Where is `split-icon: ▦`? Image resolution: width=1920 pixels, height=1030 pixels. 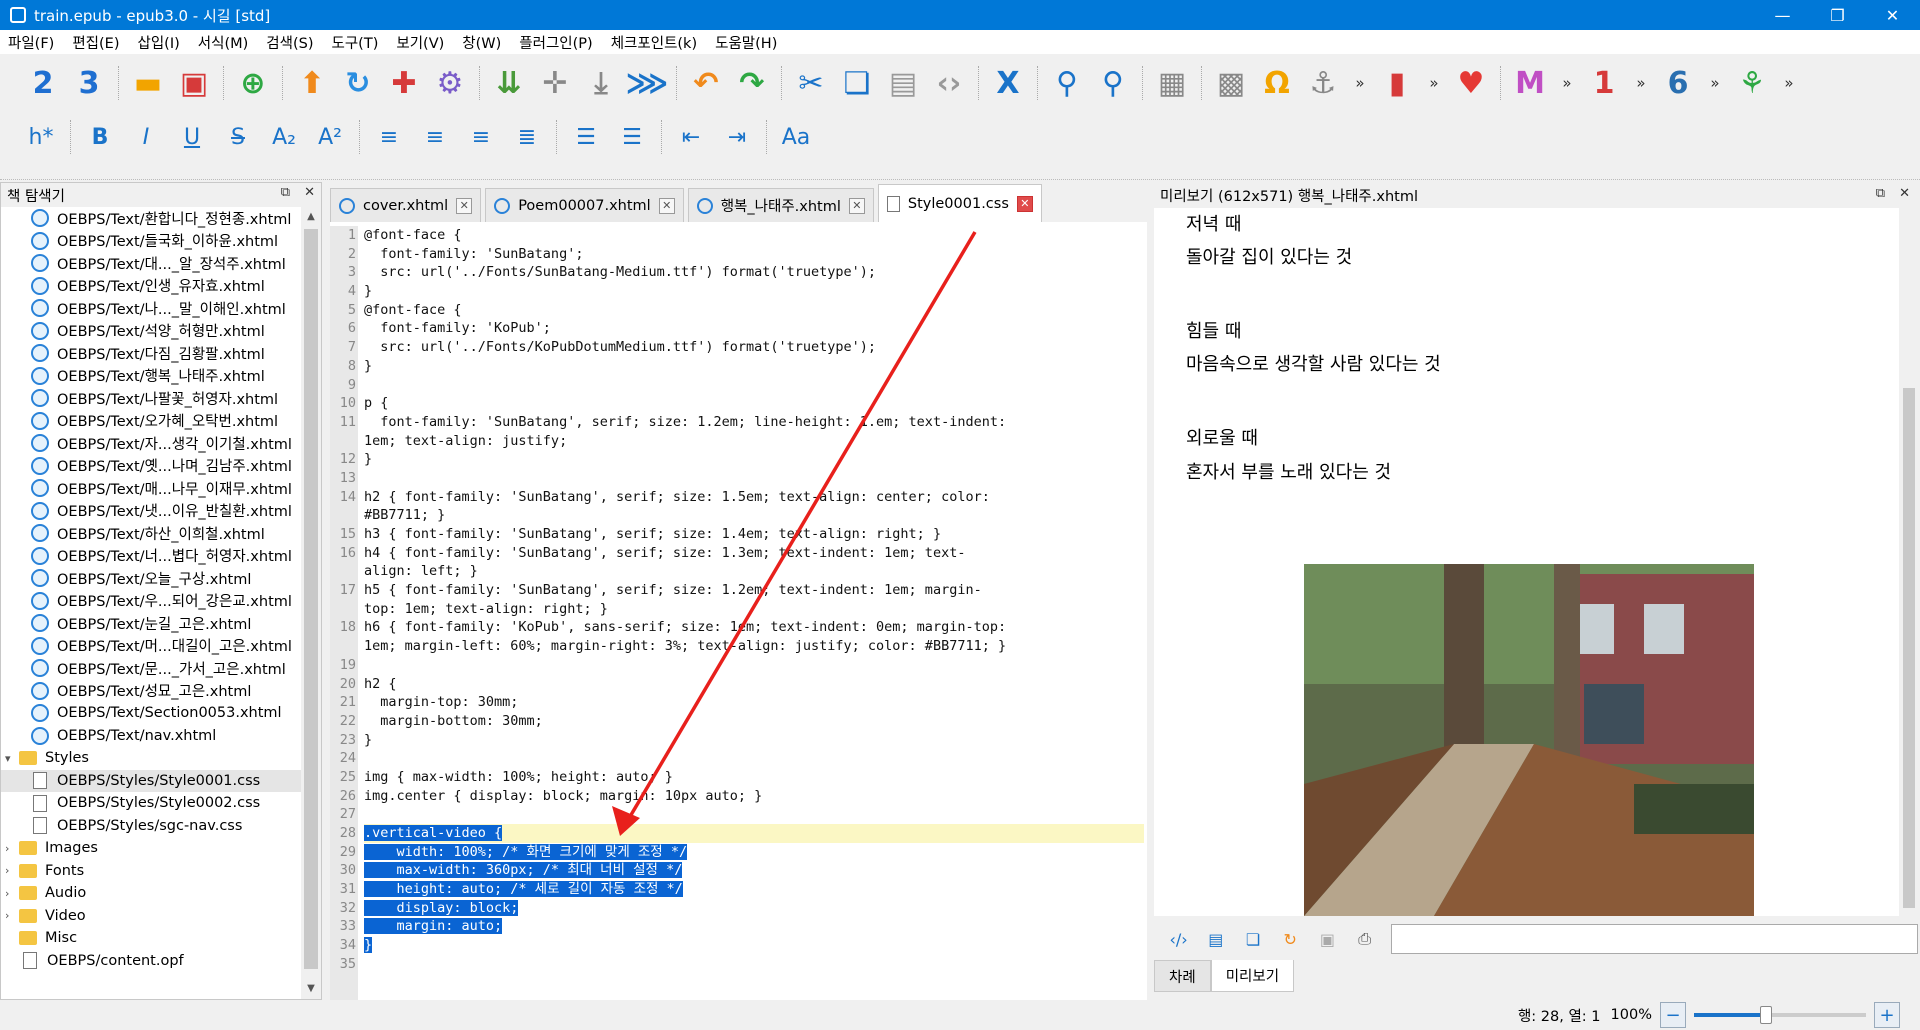
split-icon: ▦ is located at coordinates (1172, 83).